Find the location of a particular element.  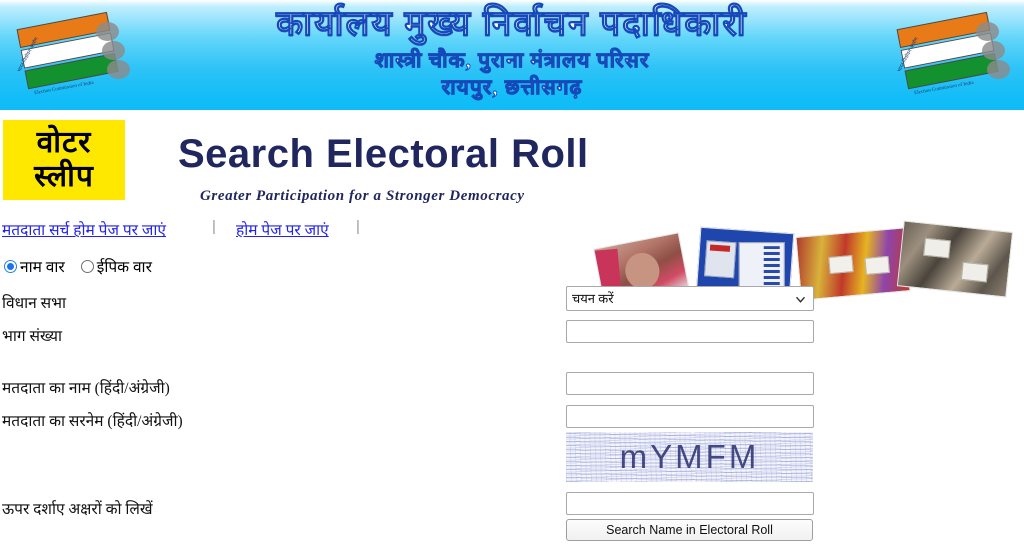

radio-label-epic-wise: ईपिक वार is located at coordinates (124, 267).